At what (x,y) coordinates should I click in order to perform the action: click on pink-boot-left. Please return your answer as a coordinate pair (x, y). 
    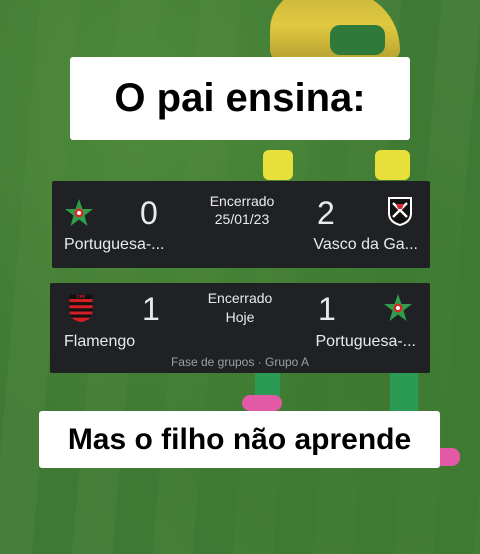
    Looking at the image, I should click on (262, 403).